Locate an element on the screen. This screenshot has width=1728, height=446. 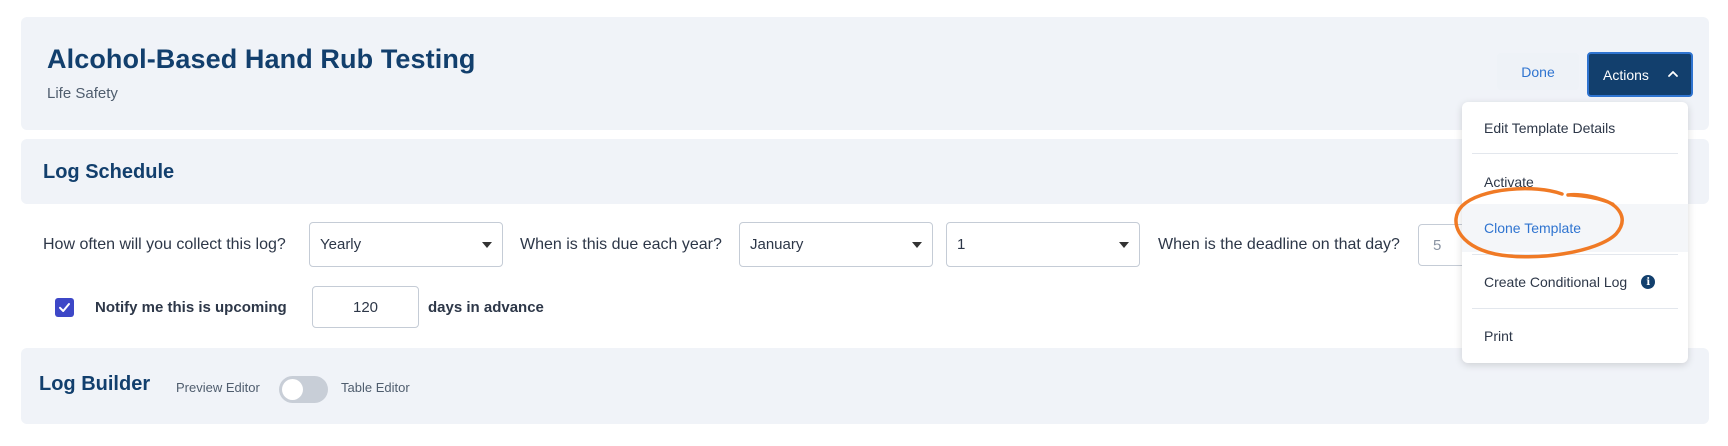
table-editor-label: Table Editor is located at coordinates (375, 387).